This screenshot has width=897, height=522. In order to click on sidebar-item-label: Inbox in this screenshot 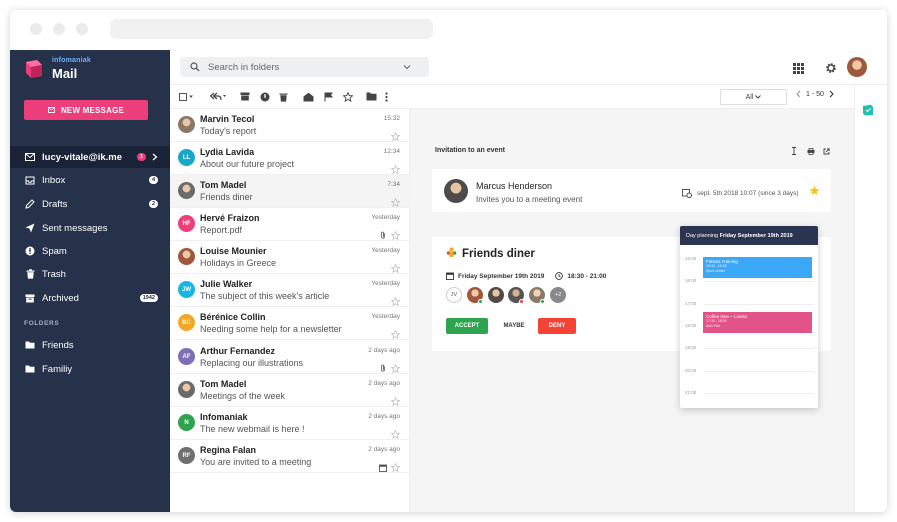, I will do `click(54, 180)`.